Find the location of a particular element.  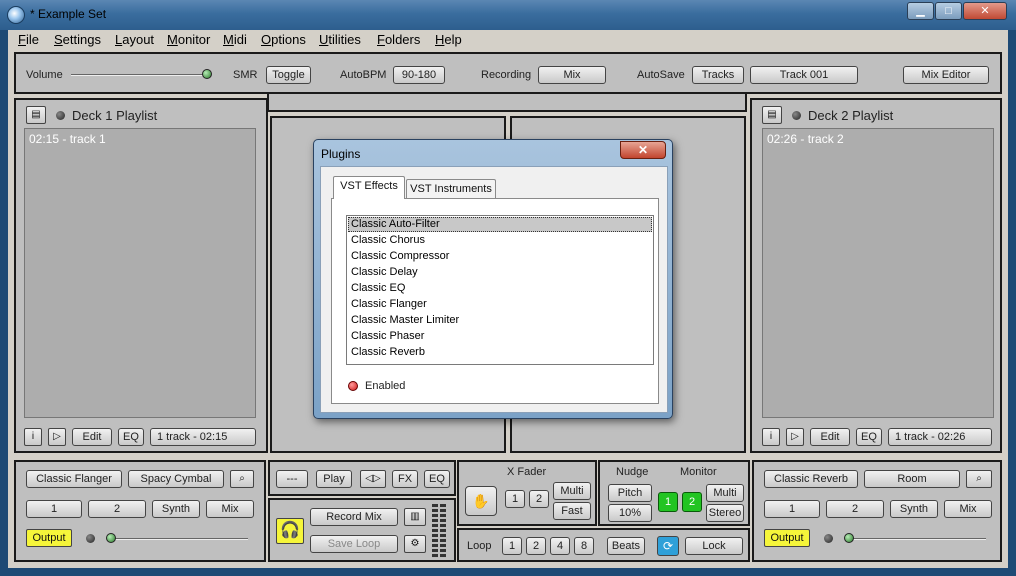

headphones-icon: 🎧 is located at coordinates (290, 531).